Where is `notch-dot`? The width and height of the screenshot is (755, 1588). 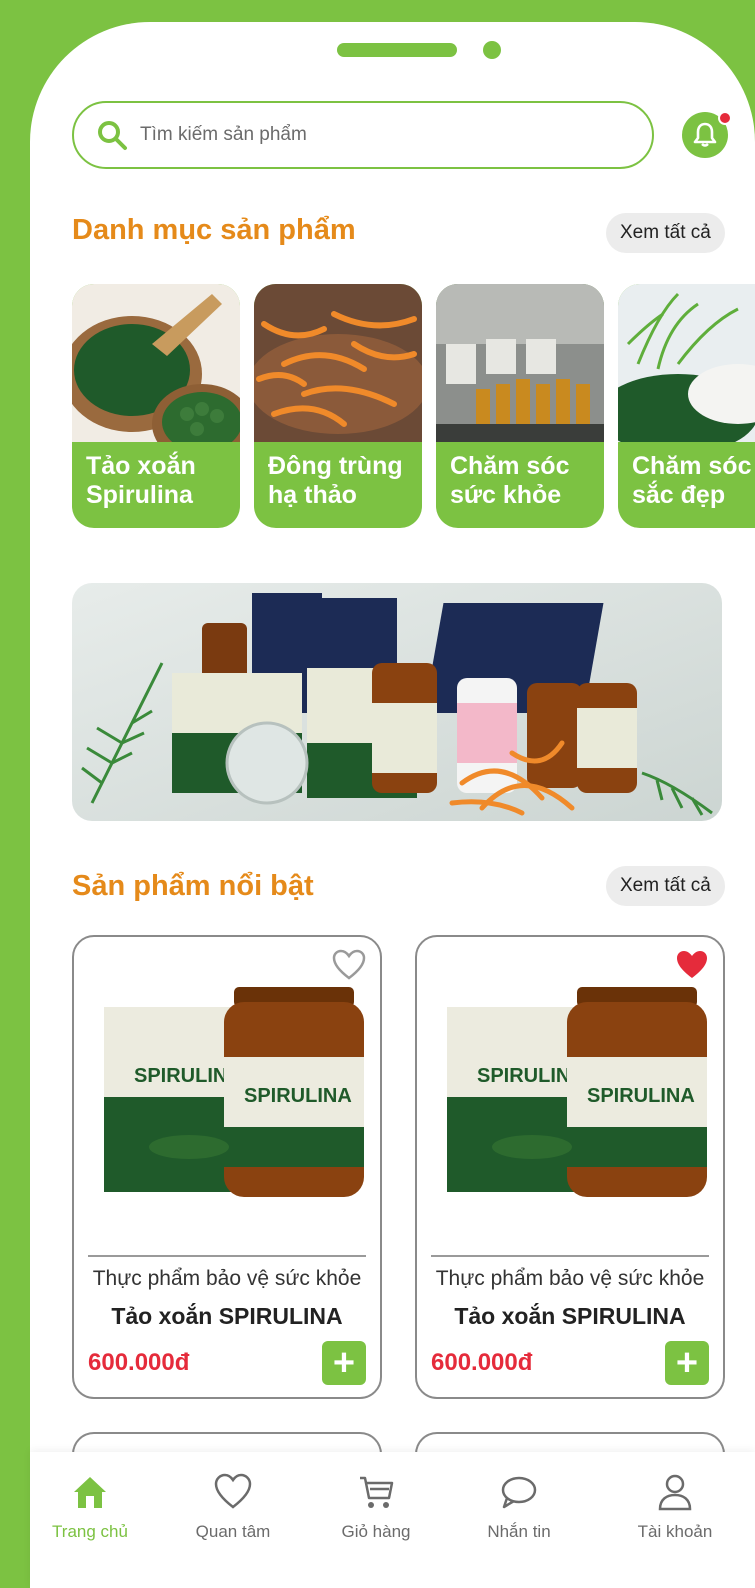
notch-dot is located at coordinates (492, 50).